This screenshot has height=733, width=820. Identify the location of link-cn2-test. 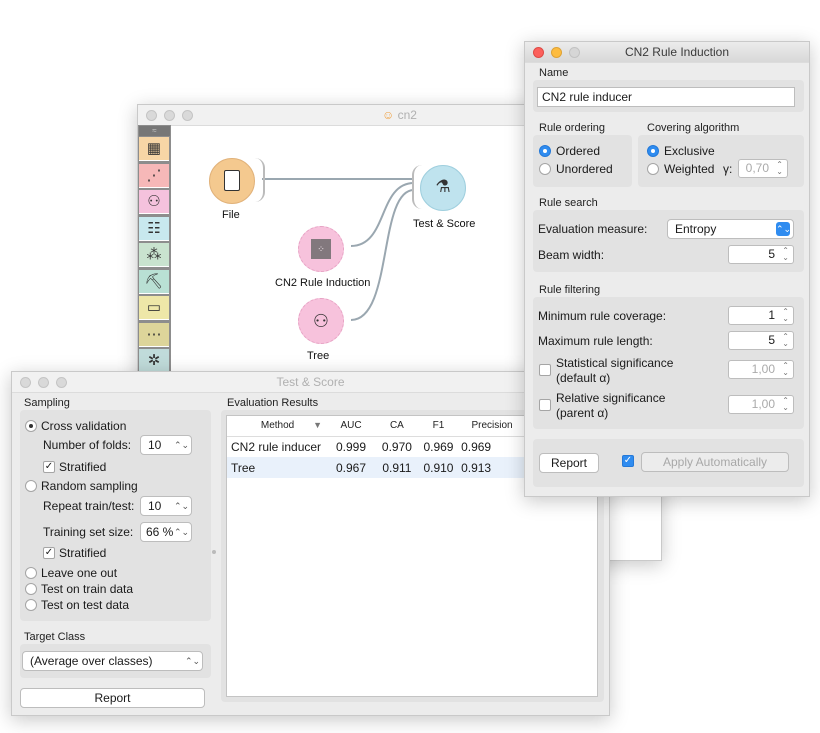
(382, 214).